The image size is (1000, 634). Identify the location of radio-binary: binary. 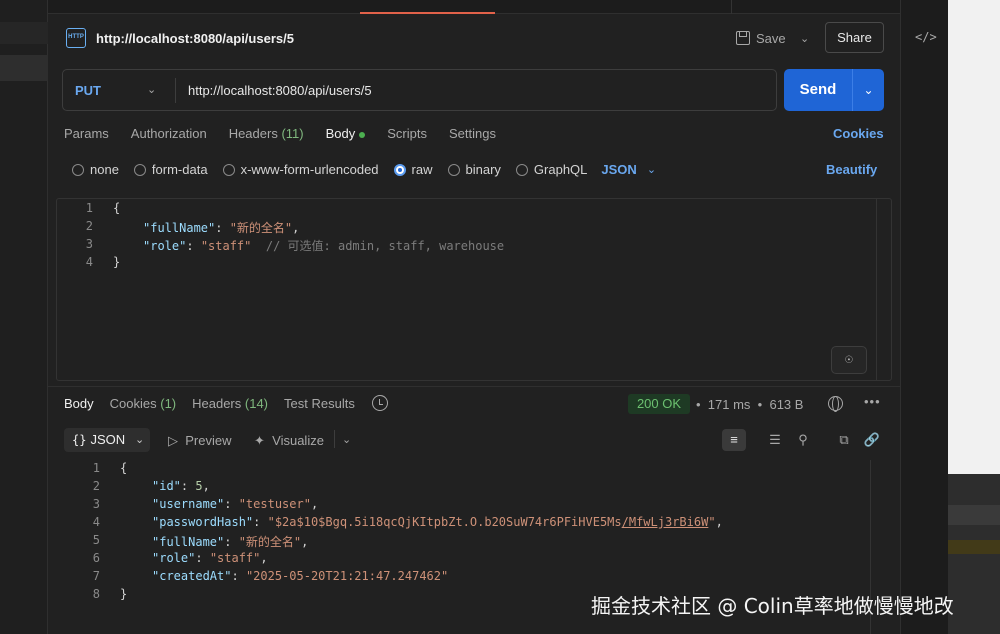
(474, 169).